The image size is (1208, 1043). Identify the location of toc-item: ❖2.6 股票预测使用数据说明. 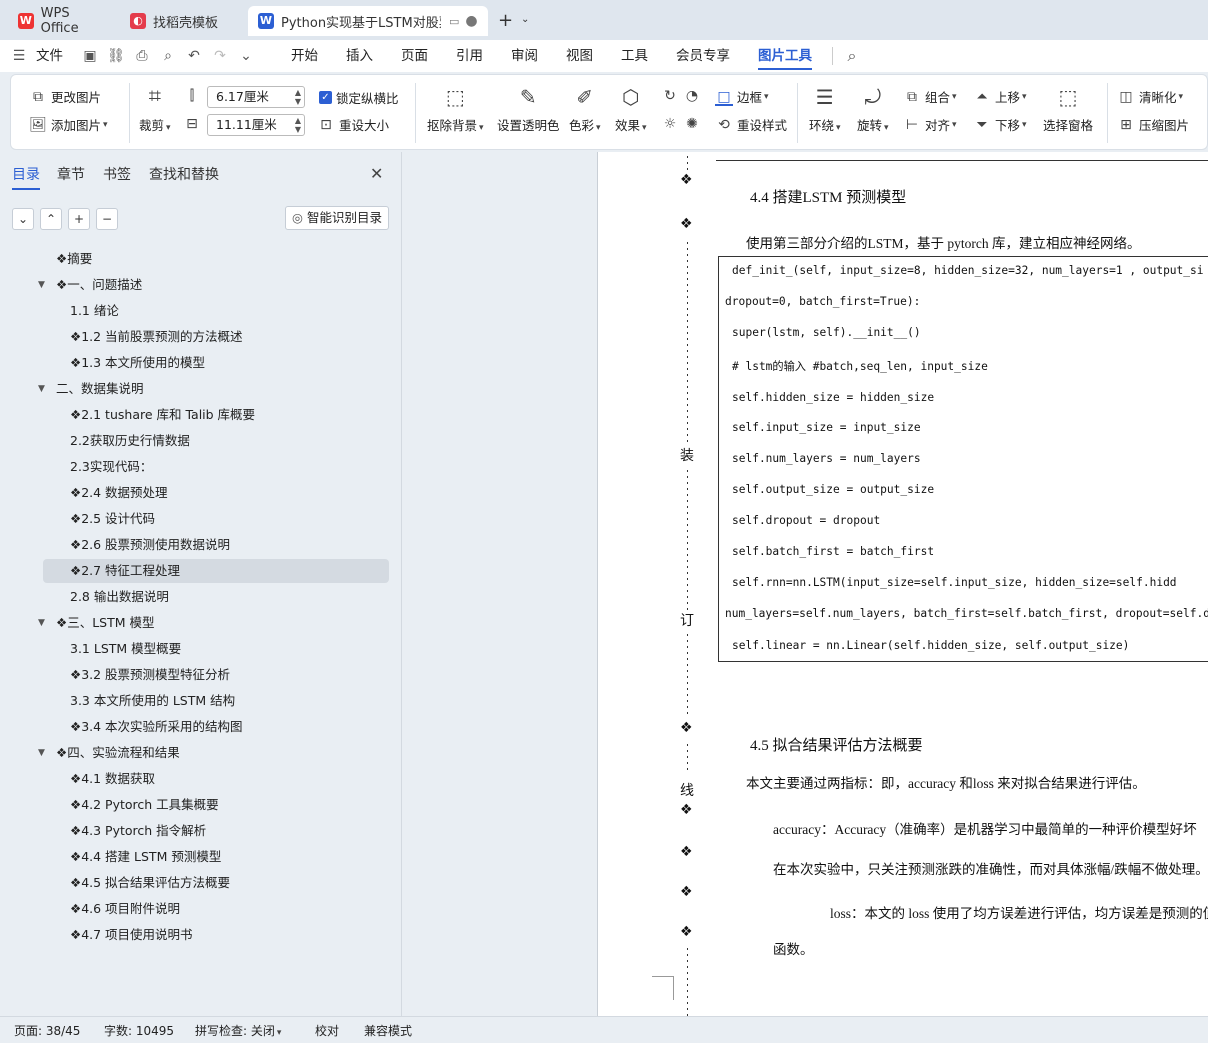
(201, 545).